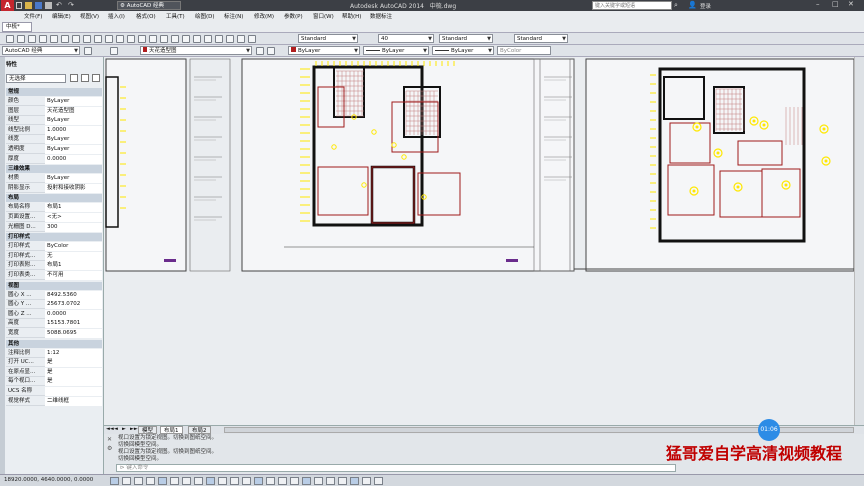  I want to click on am-icon, so click(270, 481).